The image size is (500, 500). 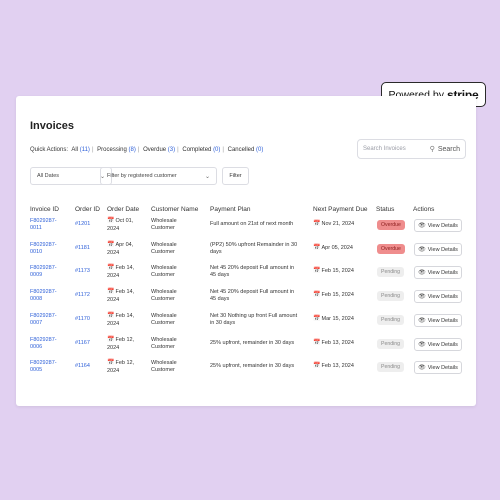 I want to click on order-id-link: #1173, so click(x=82, y=271).